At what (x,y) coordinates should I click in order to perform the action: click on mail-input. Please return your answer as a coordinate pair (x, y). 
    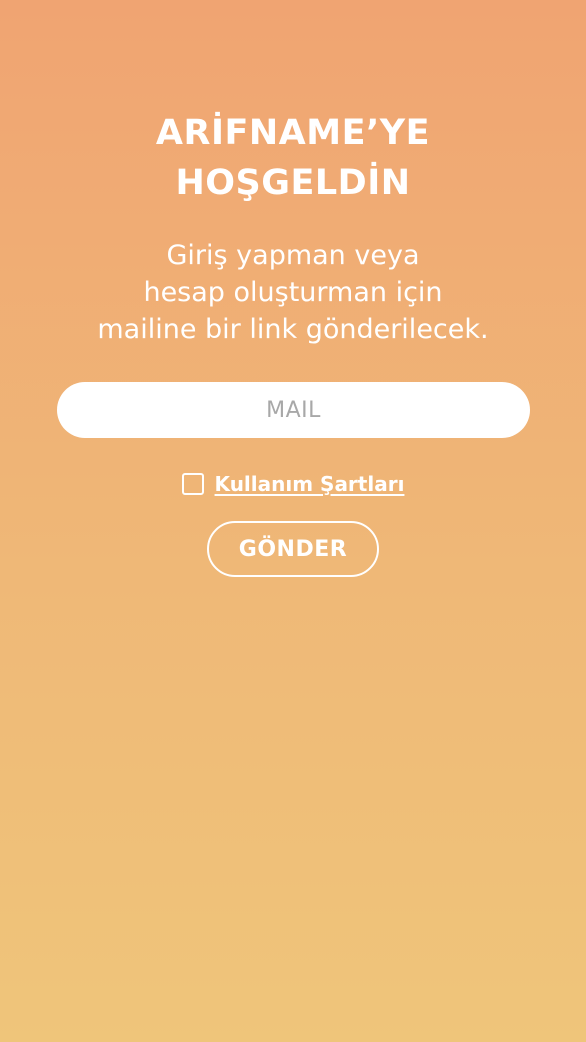
    Looking at the image, I should click on (293, 410).